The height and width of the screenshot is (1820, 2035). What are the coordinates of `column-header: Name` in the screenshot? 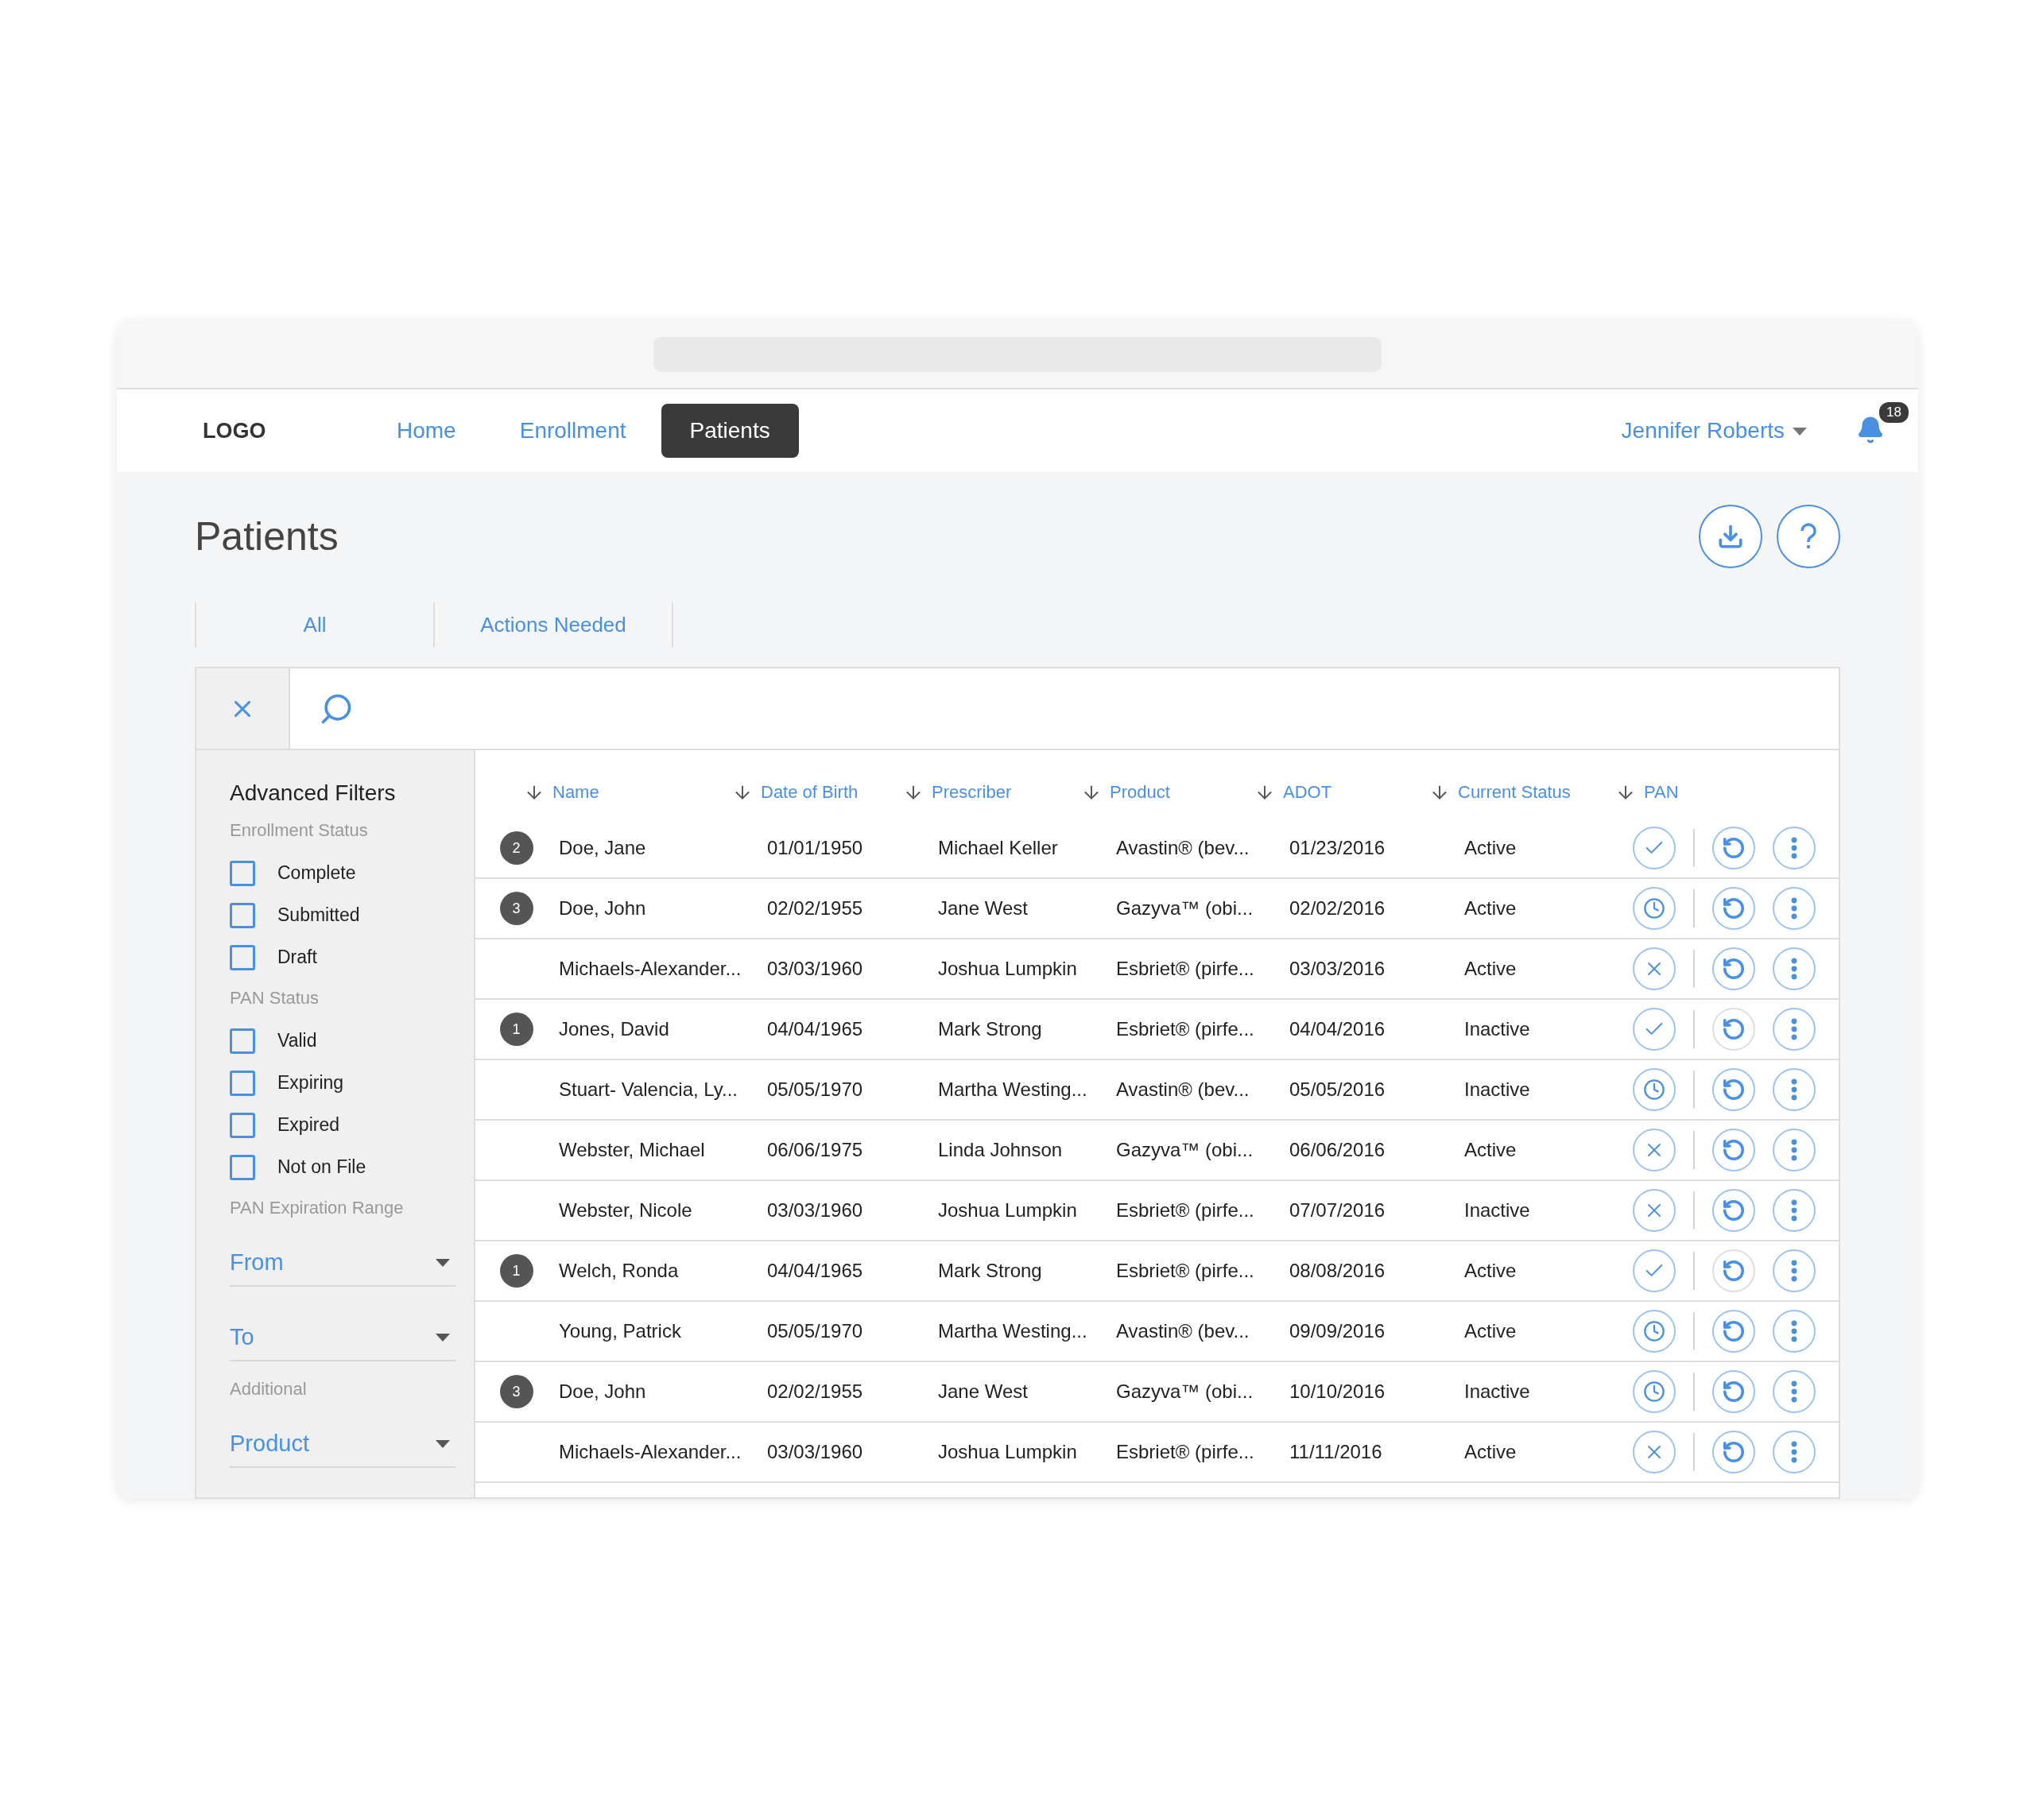 It's located at (561, 792).